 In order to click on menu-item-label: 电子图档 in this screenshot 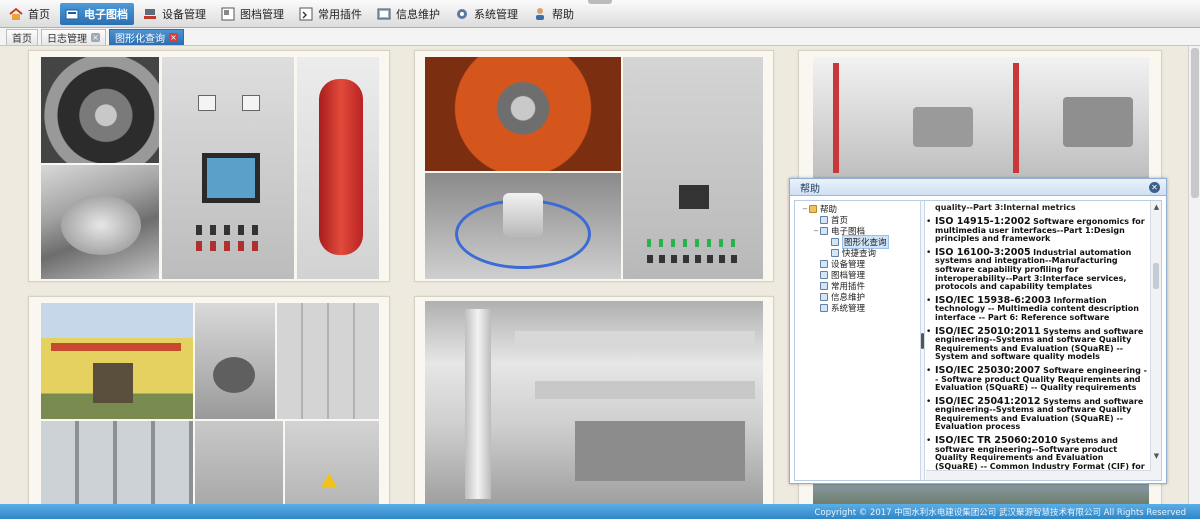, I will do `click(106, 14)`.